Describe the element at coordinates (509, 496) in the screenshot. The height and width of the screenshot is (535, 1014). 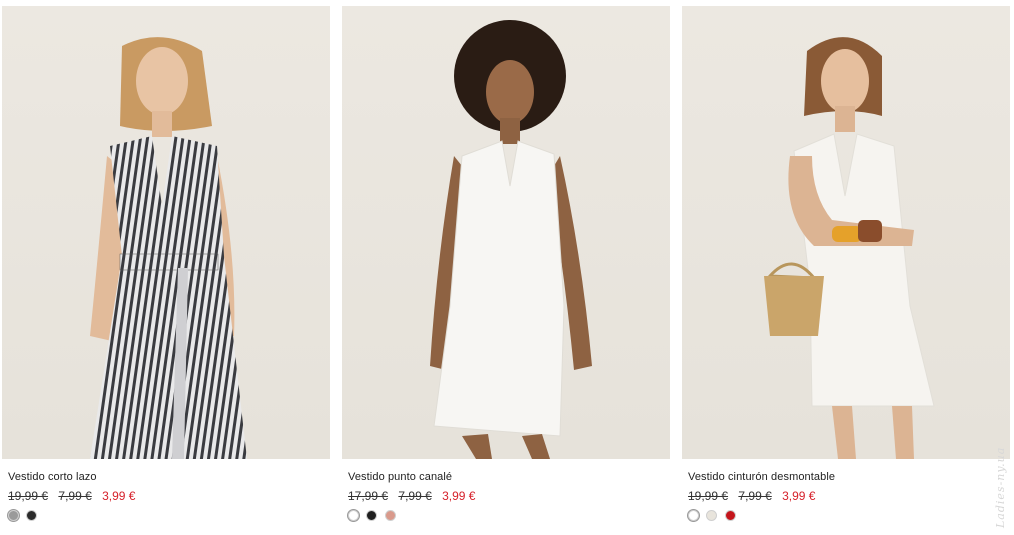
I see `product-prices: 17,99 € 7,99 € 3,99 €` at that location.